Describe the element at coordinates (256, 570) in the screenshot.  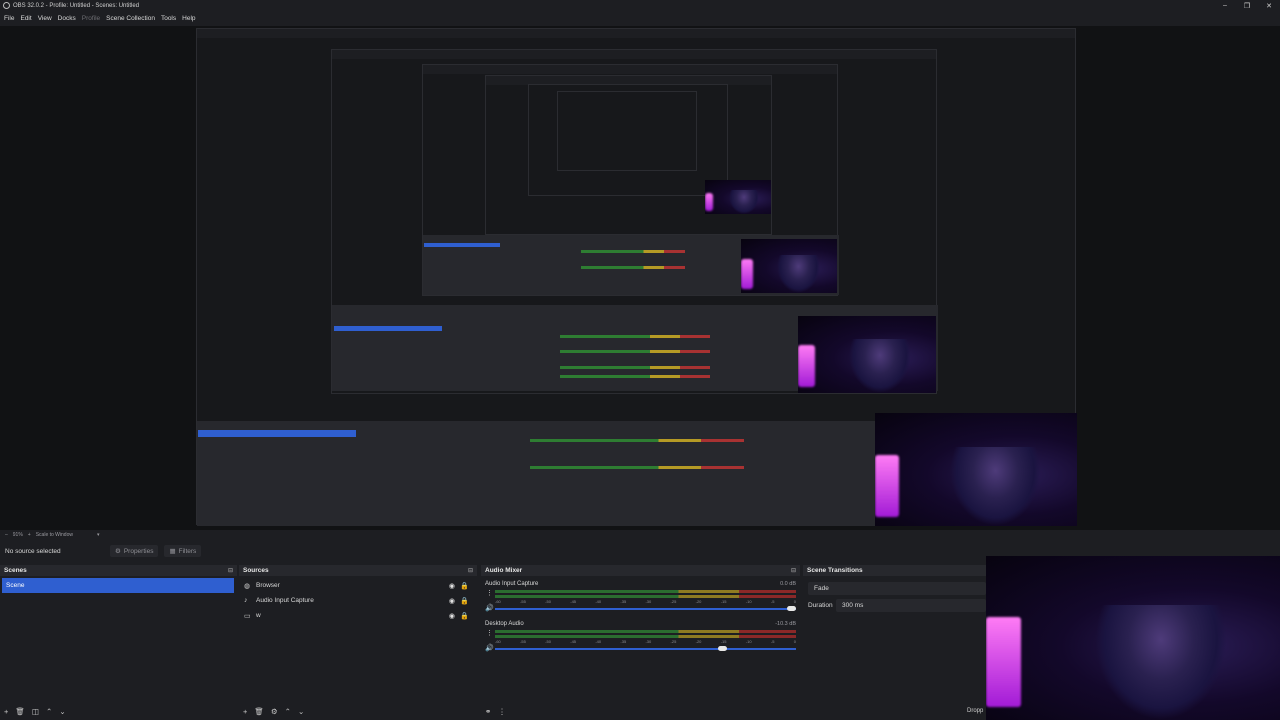
I see `sources-title: Sources` at that location.